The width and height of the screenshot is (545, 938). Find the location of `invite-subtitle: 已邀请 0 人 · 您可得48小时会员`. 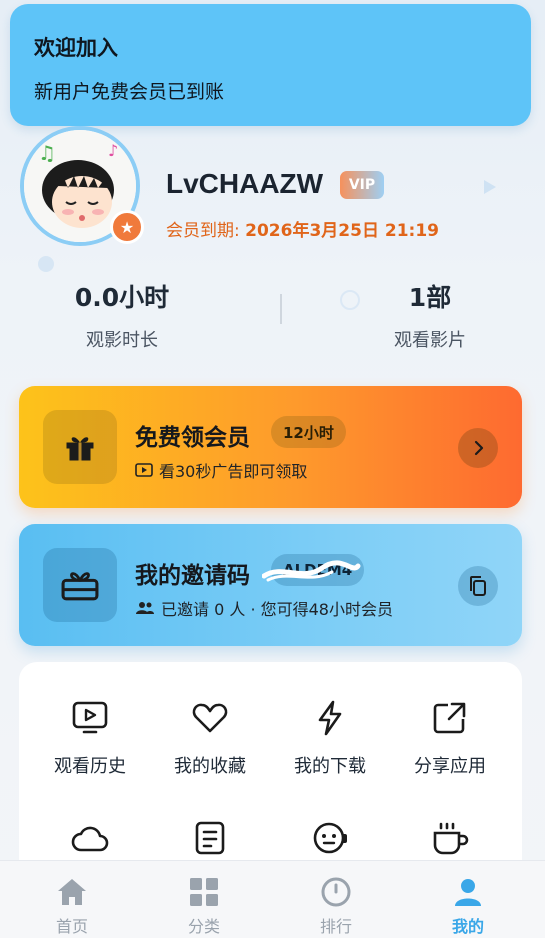

invite-subtitle: 已邀请 0 人 · 您可得48小时会员 is located at coordinates (264, 608).